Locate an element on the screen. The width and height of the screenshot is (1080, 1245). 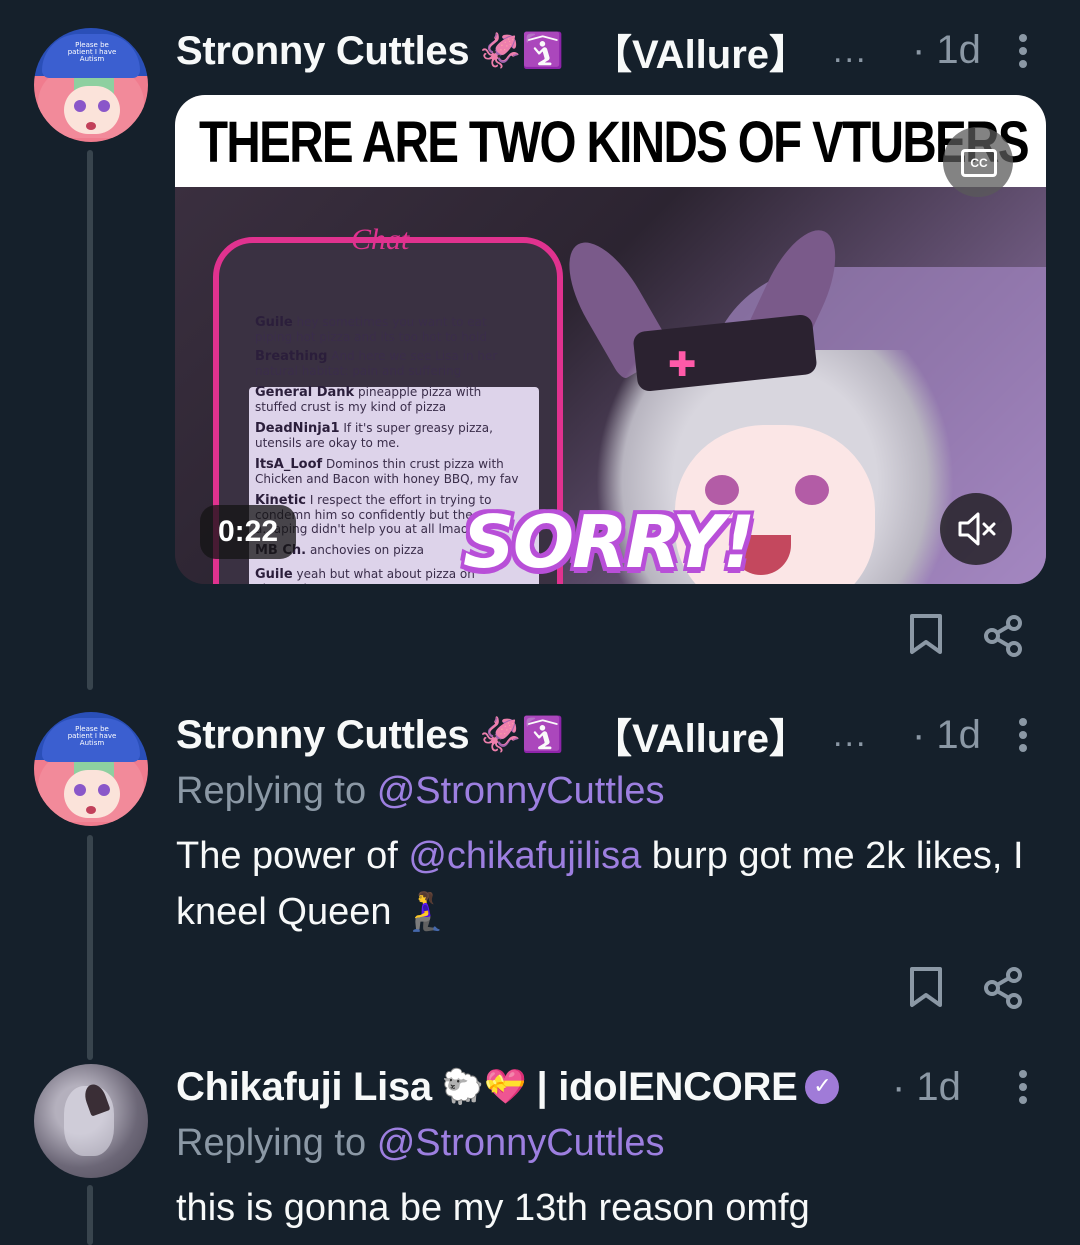
video-banner: THERE ARE TWO KINDS OF VTUBERS is located at coordinates (610, 141).